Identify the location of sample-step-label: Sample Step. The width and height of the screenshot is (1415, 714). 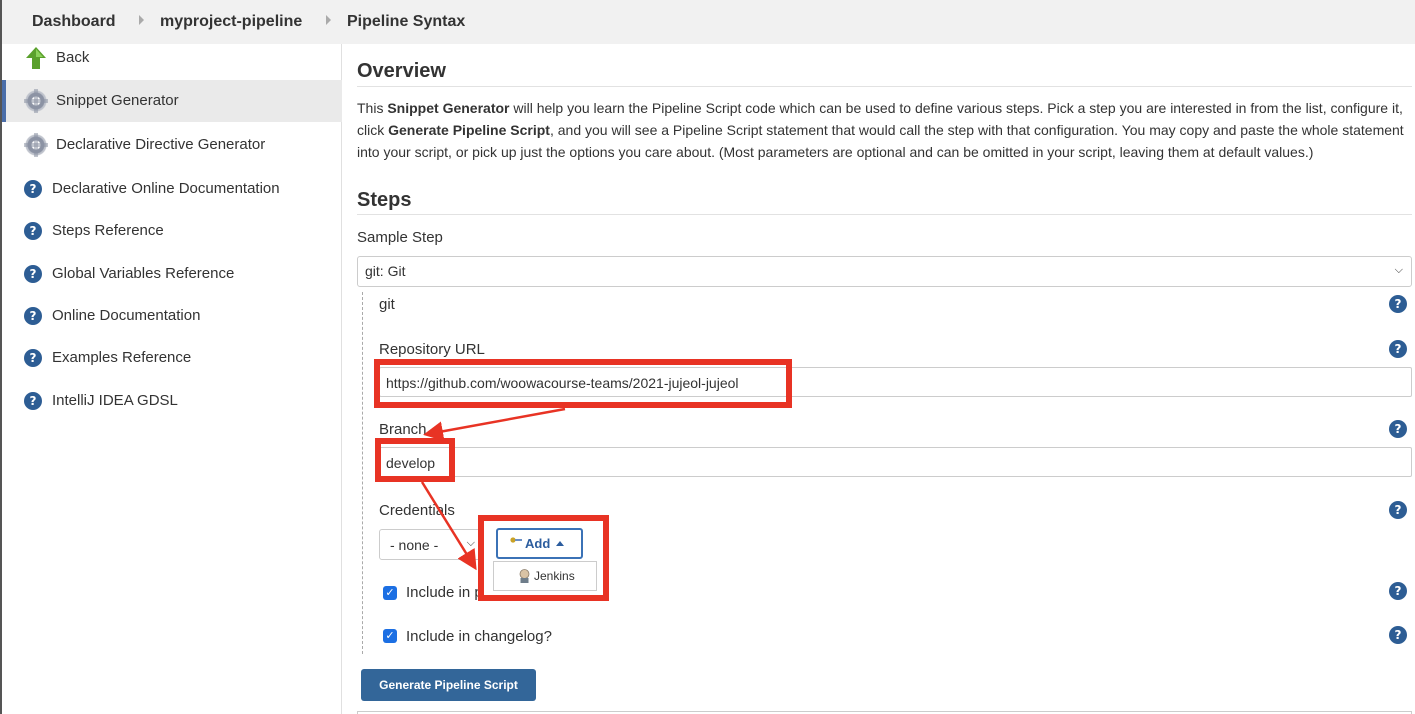
(400, 237).